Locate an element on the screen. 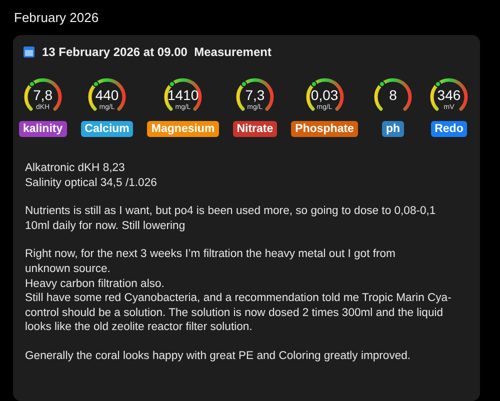  month-title: February 2026 is located at coordinates (56, 17).